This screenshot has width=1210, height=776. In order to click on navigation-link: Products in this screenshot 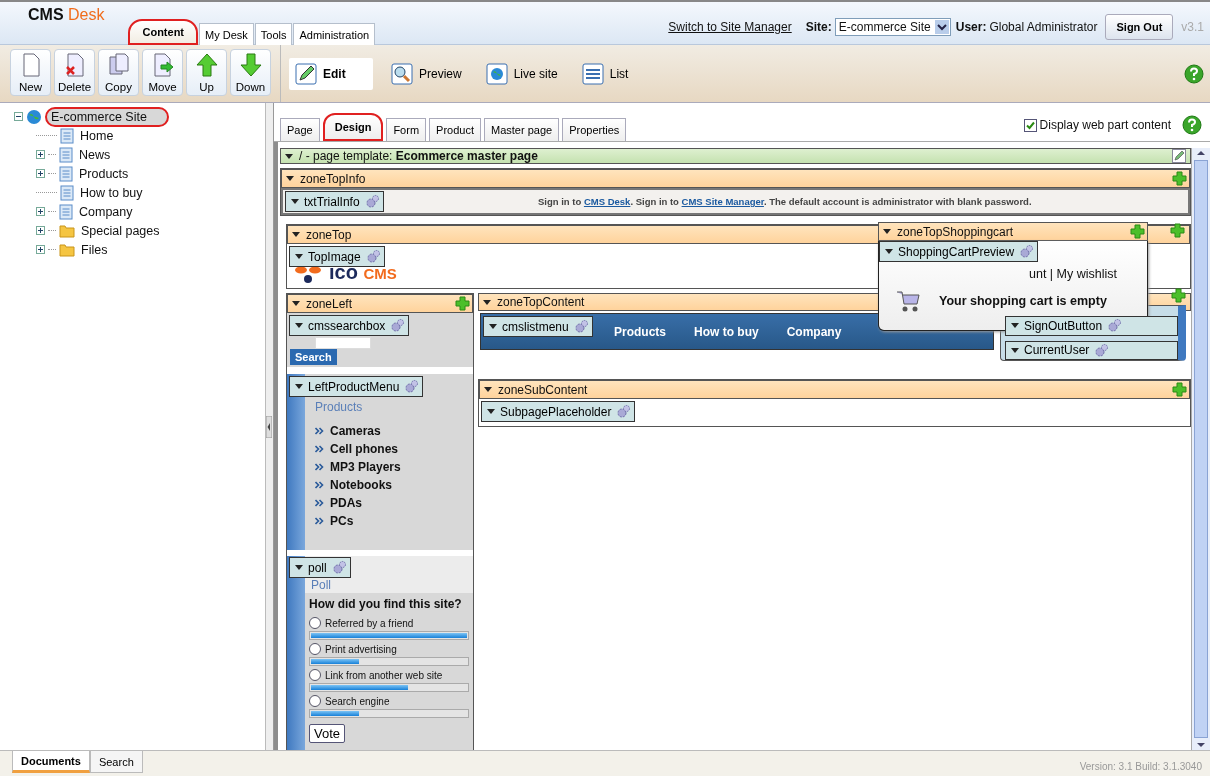, I will do `click(640, 331)`.